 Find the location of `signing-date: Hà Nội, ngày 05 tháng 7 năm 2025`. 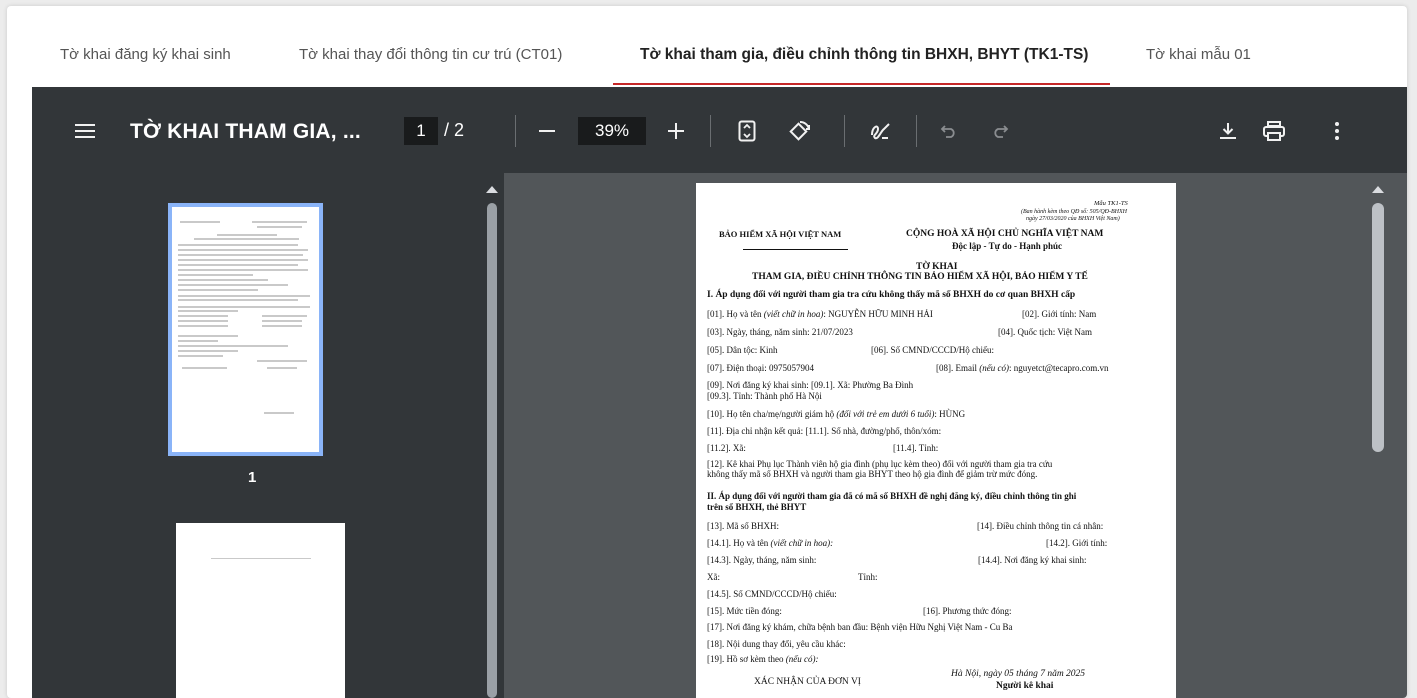

signing-date: Hà Nội, ngày 05 tháng 7 năm 2025 is located at coordinates (1018, 674).